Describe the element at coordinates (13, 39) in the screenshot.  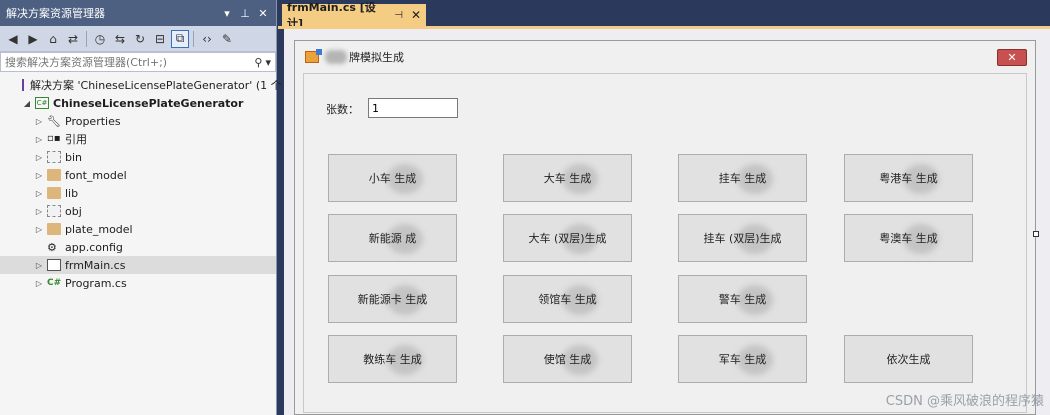
I see `back-icon: ◀` at that location.